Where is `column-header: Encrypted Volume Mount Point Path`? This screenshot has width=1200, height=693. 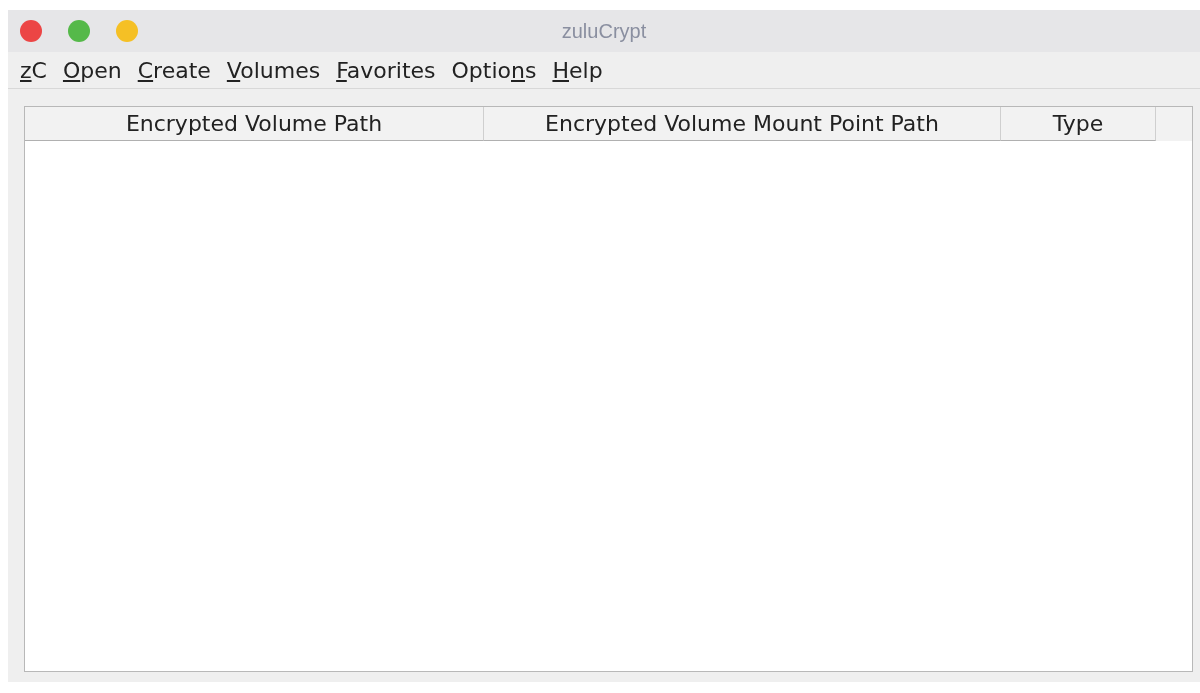 column-header: Encrypted Volume Mount Point Path is located at coordinates (742, 124).